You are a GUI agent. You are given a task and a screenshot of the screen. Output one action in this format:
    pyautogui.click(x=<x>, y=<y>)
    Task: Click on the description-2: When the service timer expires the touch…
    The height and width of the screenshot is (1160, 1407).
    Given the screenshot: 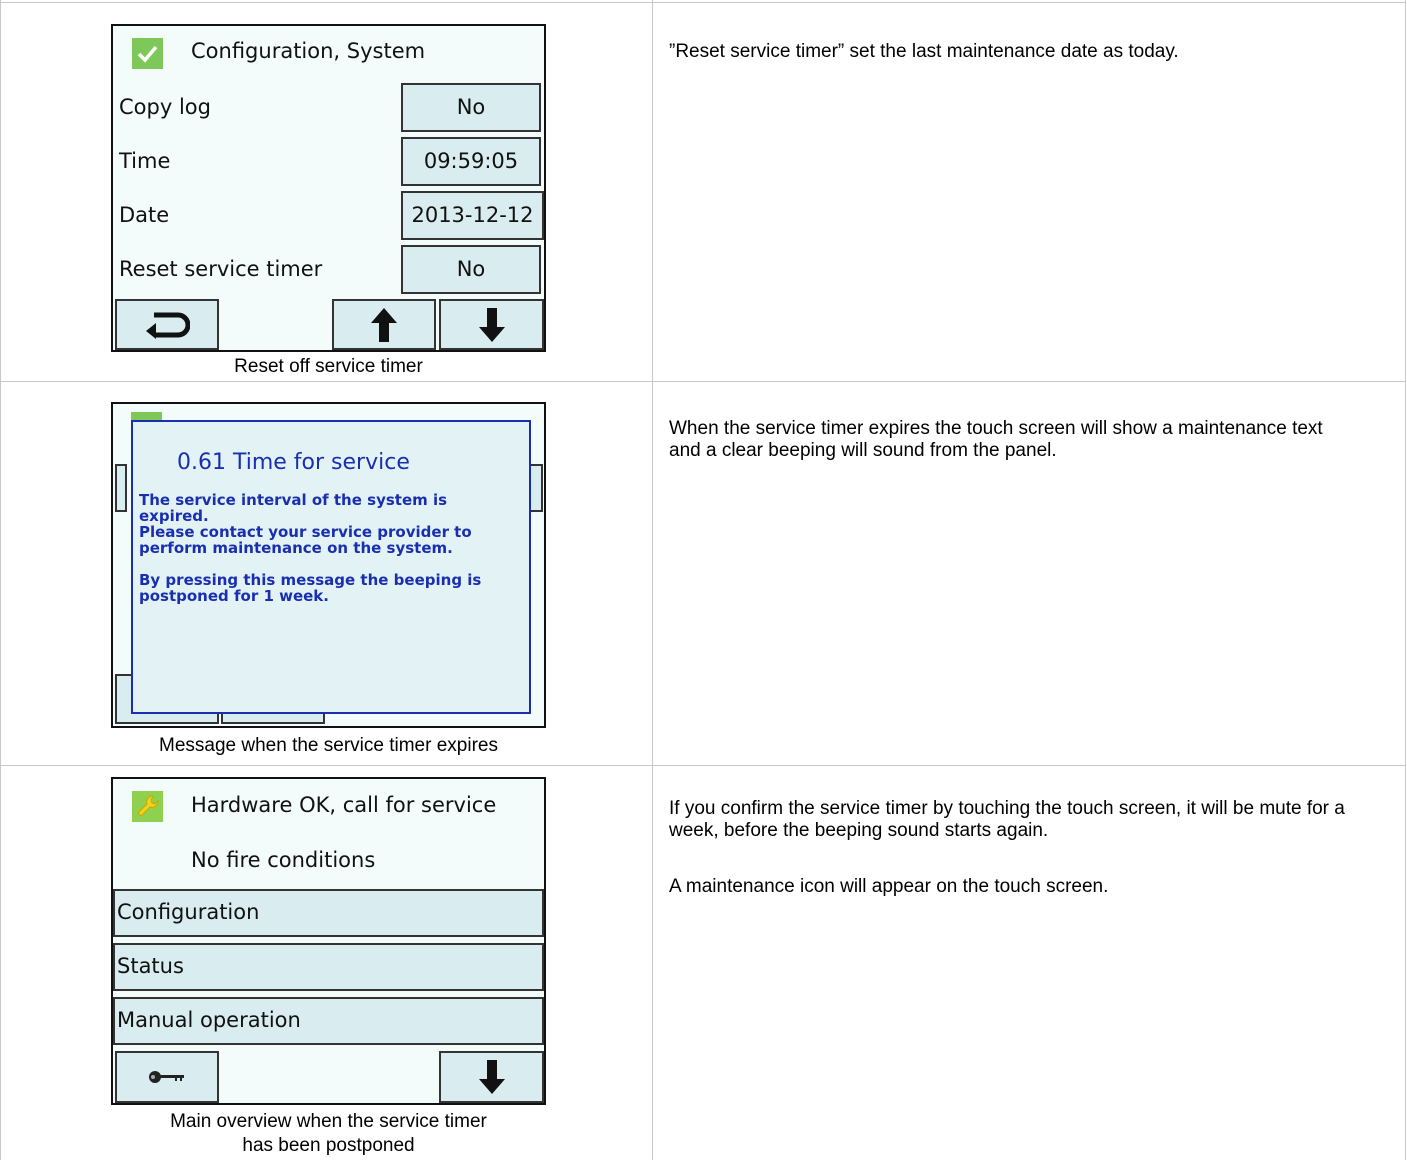 What is the action you would take?
    pyautogui.click(x=996, y=439)
    